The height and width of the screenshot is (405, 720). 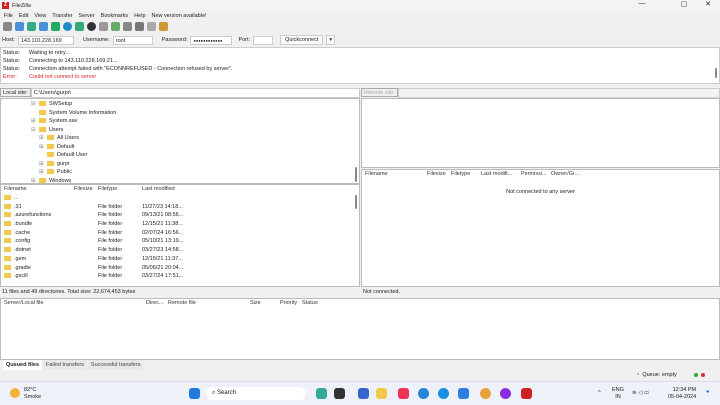 I want to click on minimize-button: —, so click(x=642, y=3).